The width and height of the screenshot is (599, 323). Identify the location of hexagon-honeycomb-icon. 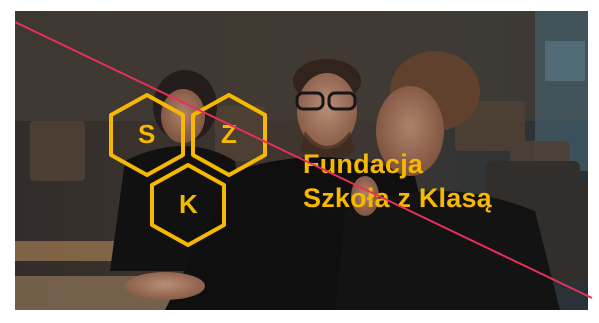
(188, 170).